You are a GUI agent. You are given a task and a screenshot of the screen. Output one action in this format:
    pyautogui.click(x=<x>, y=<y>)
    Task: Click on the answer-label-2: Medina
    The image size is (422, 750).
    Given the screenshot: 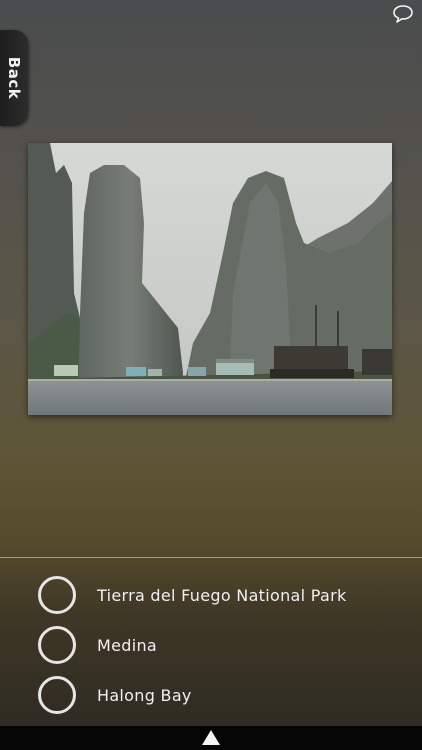 What is the action you would take?
    pyautogui.click(x=127, y=645)
    